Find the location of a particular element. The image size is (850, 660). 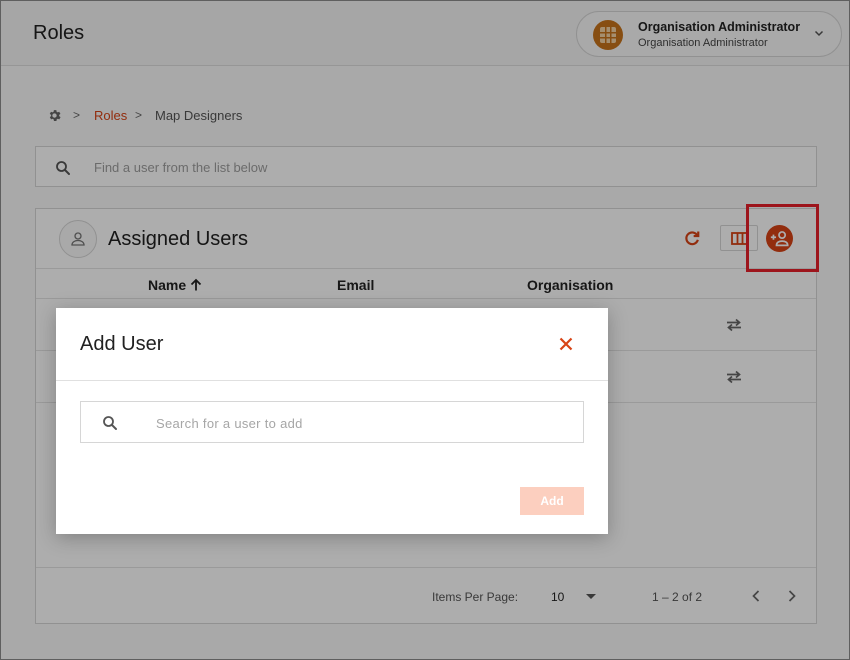

close-icon is located at coordinates (566, 344).